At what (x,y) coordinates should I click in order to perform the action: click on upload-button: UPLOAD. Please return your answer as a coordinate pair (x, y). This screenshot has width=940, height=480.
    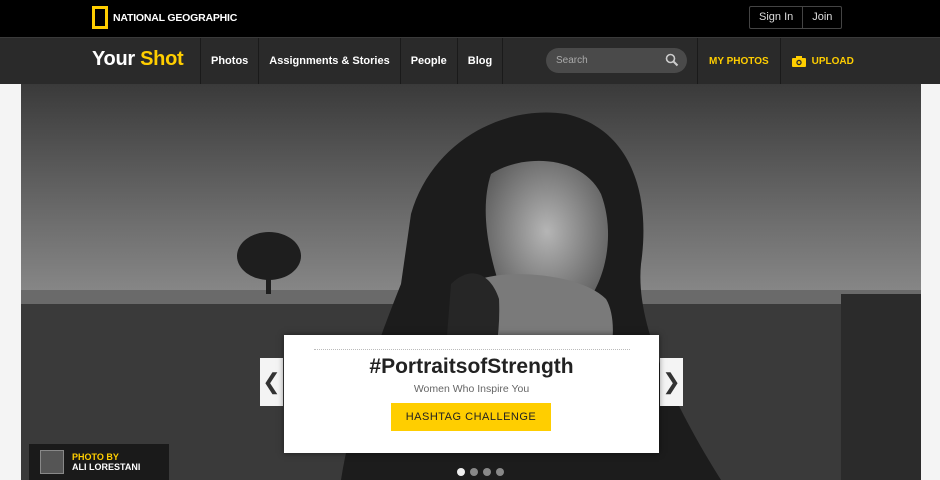
    Looking at the image, I should click on (822, 61).